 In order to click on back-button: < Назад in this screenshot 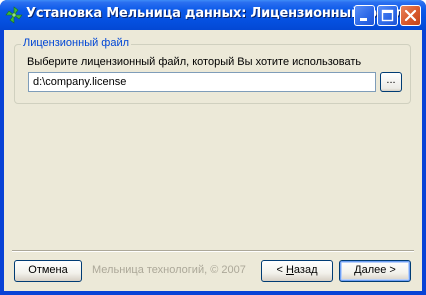, I will do `click(297, 271)`.